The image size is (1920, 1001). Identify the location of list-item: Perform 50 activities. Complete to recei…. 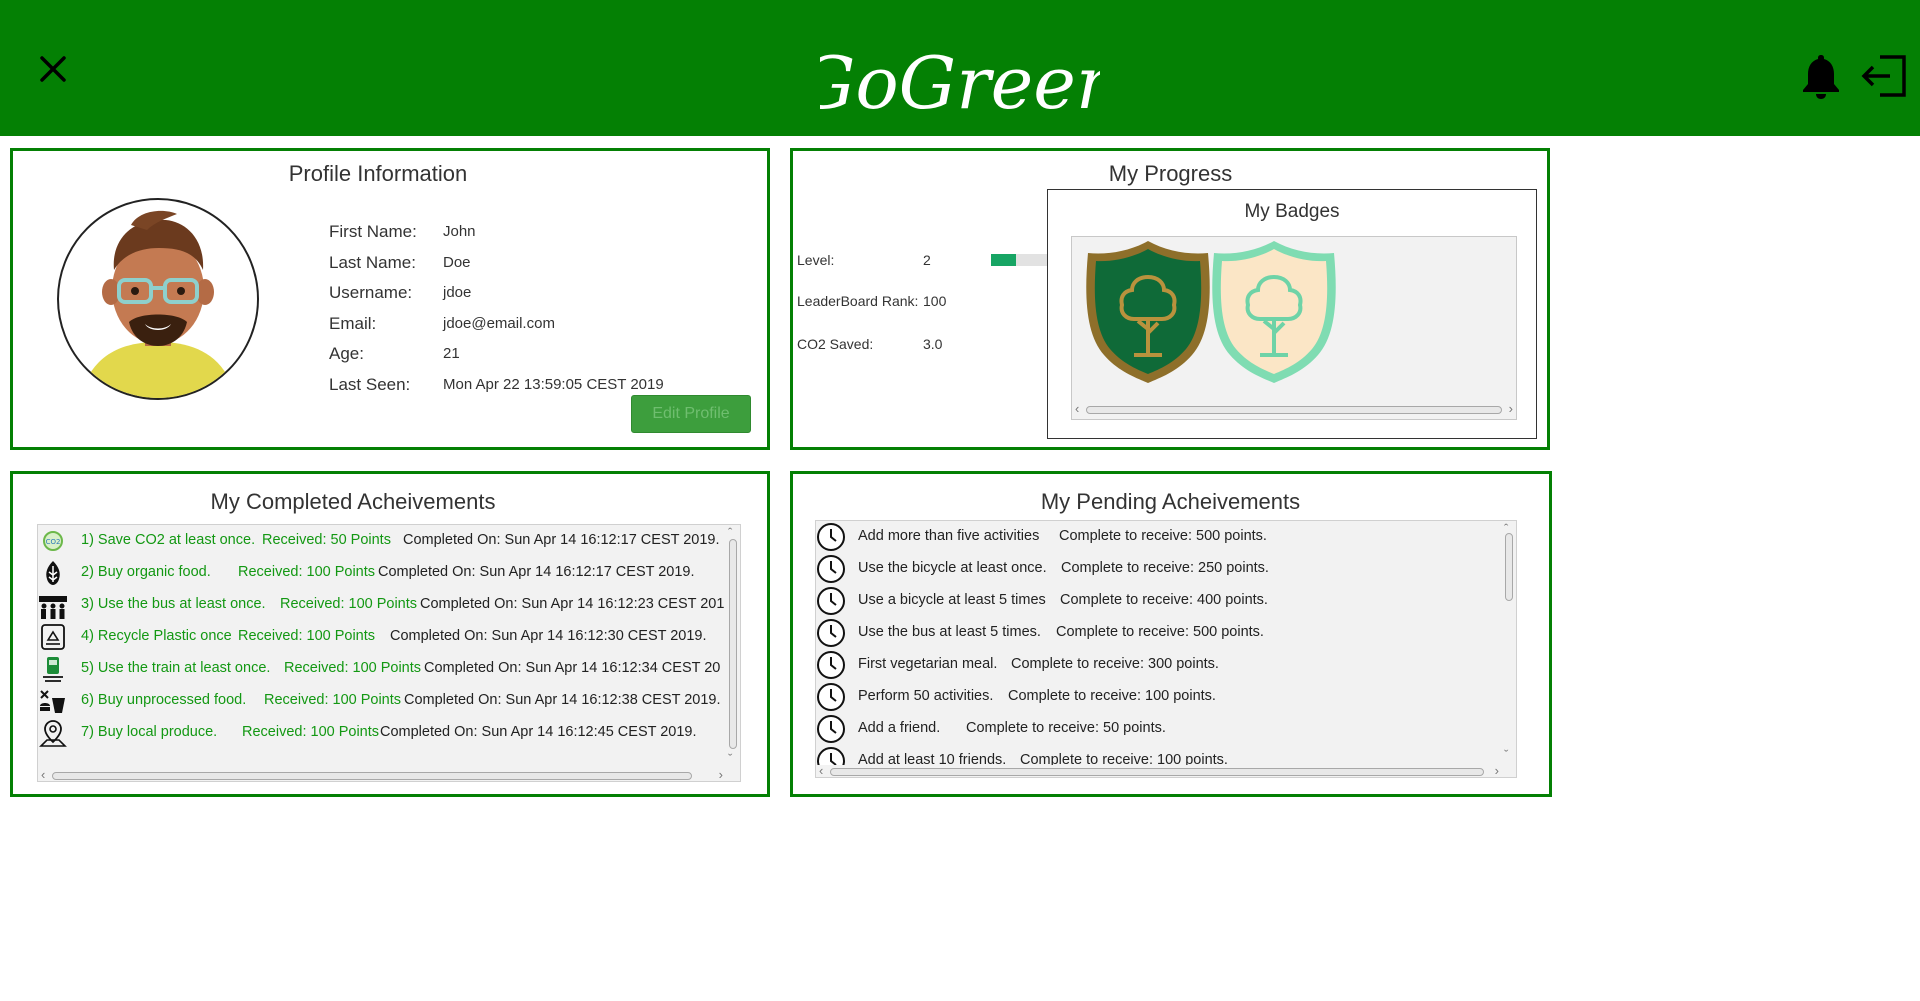
(1160, 697).